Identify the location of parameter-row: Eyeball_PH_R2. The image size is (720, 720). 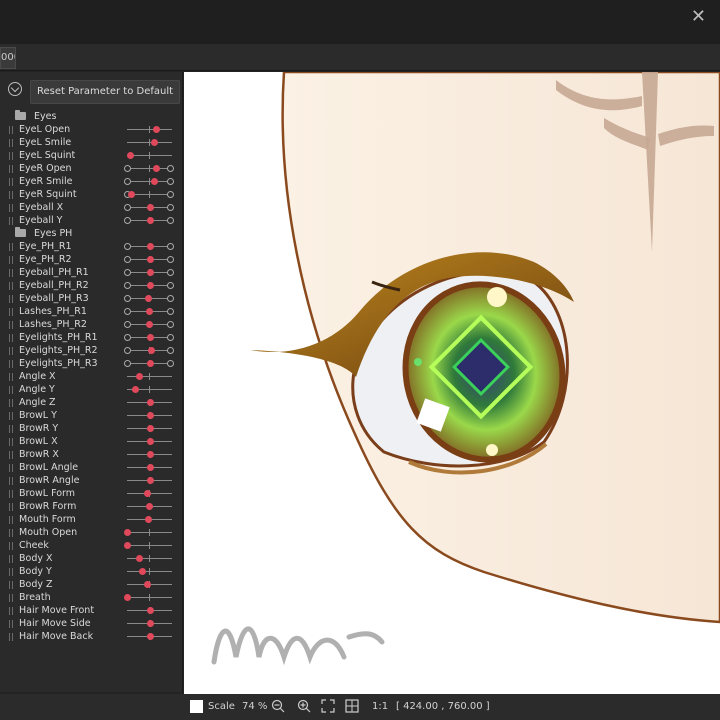
(91, 285).